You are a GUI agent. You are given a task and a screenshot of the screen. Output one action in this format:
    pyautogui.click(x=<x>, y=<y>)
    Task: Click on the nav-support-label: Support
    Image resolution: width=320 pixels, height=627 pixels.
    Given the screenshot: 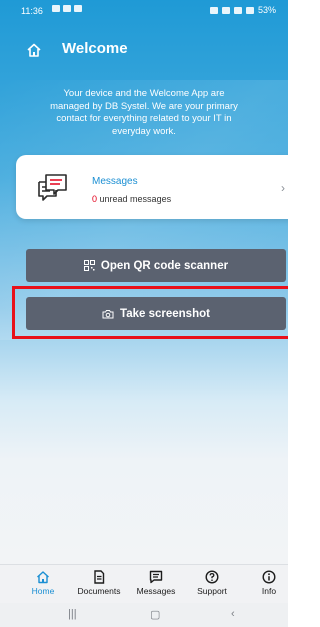 What is the action you would take?
    pyautogui.click(x=212, y=591)
    